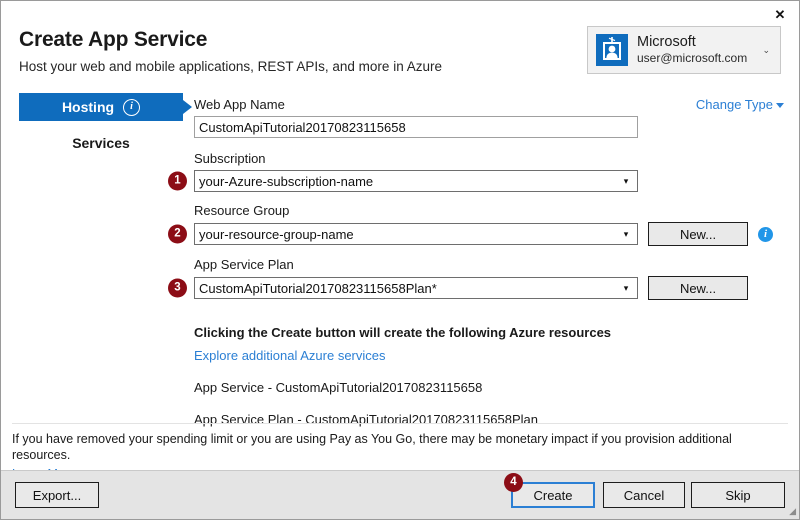  What do you see at coordinates (513, 482) in the screenshot?
I see `callout-badge-4: 4` at bounding box center [513, 482].